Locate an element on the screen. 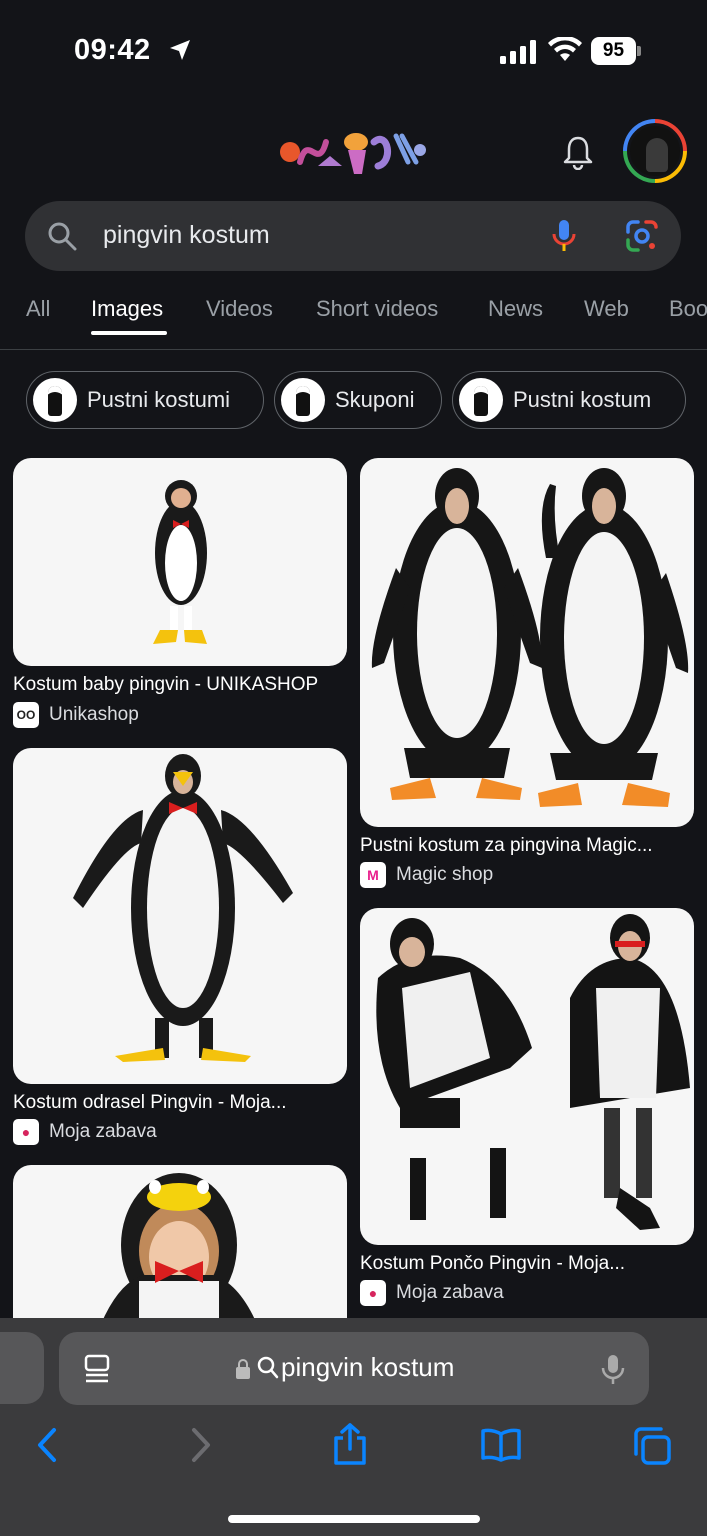  search-input: pingvin kostum is located at coordinates (353, 236).